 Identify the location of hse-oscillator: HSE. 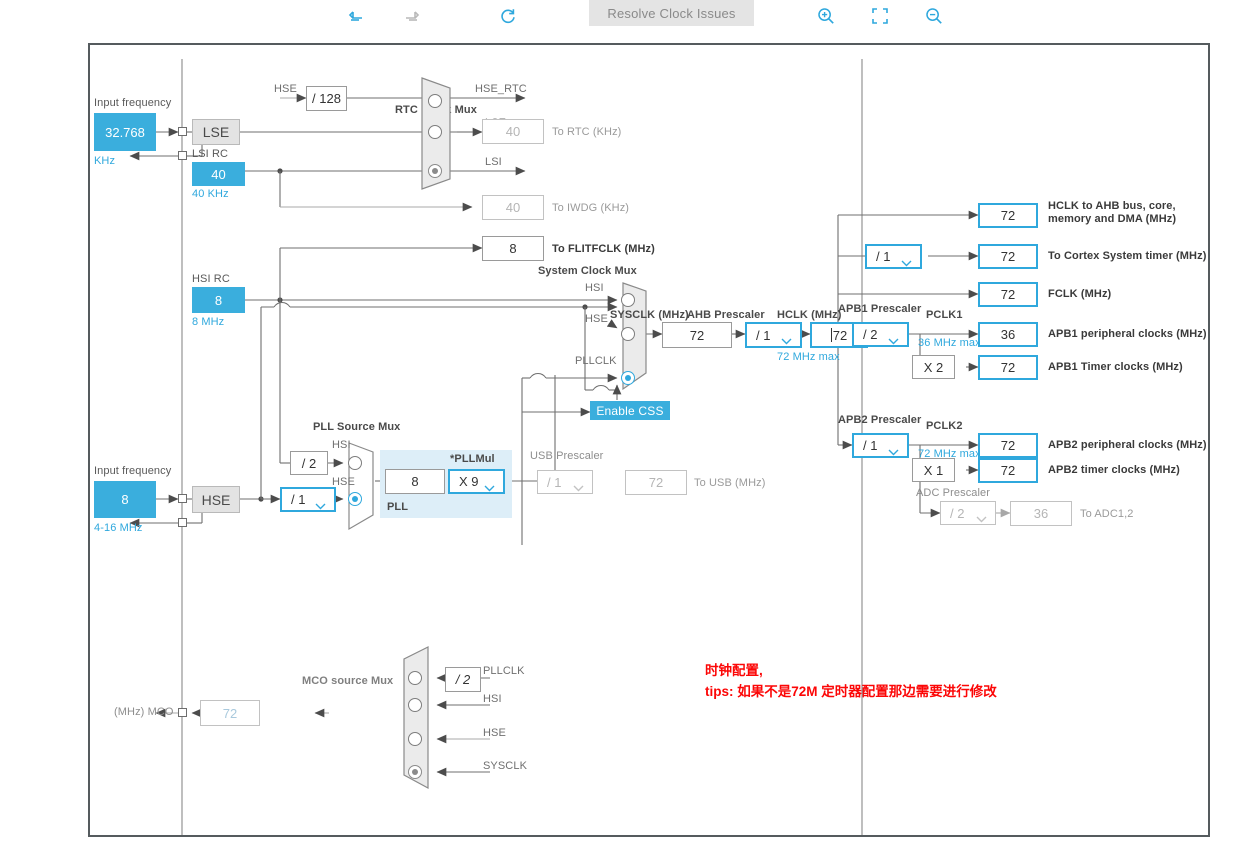
(216, 499).